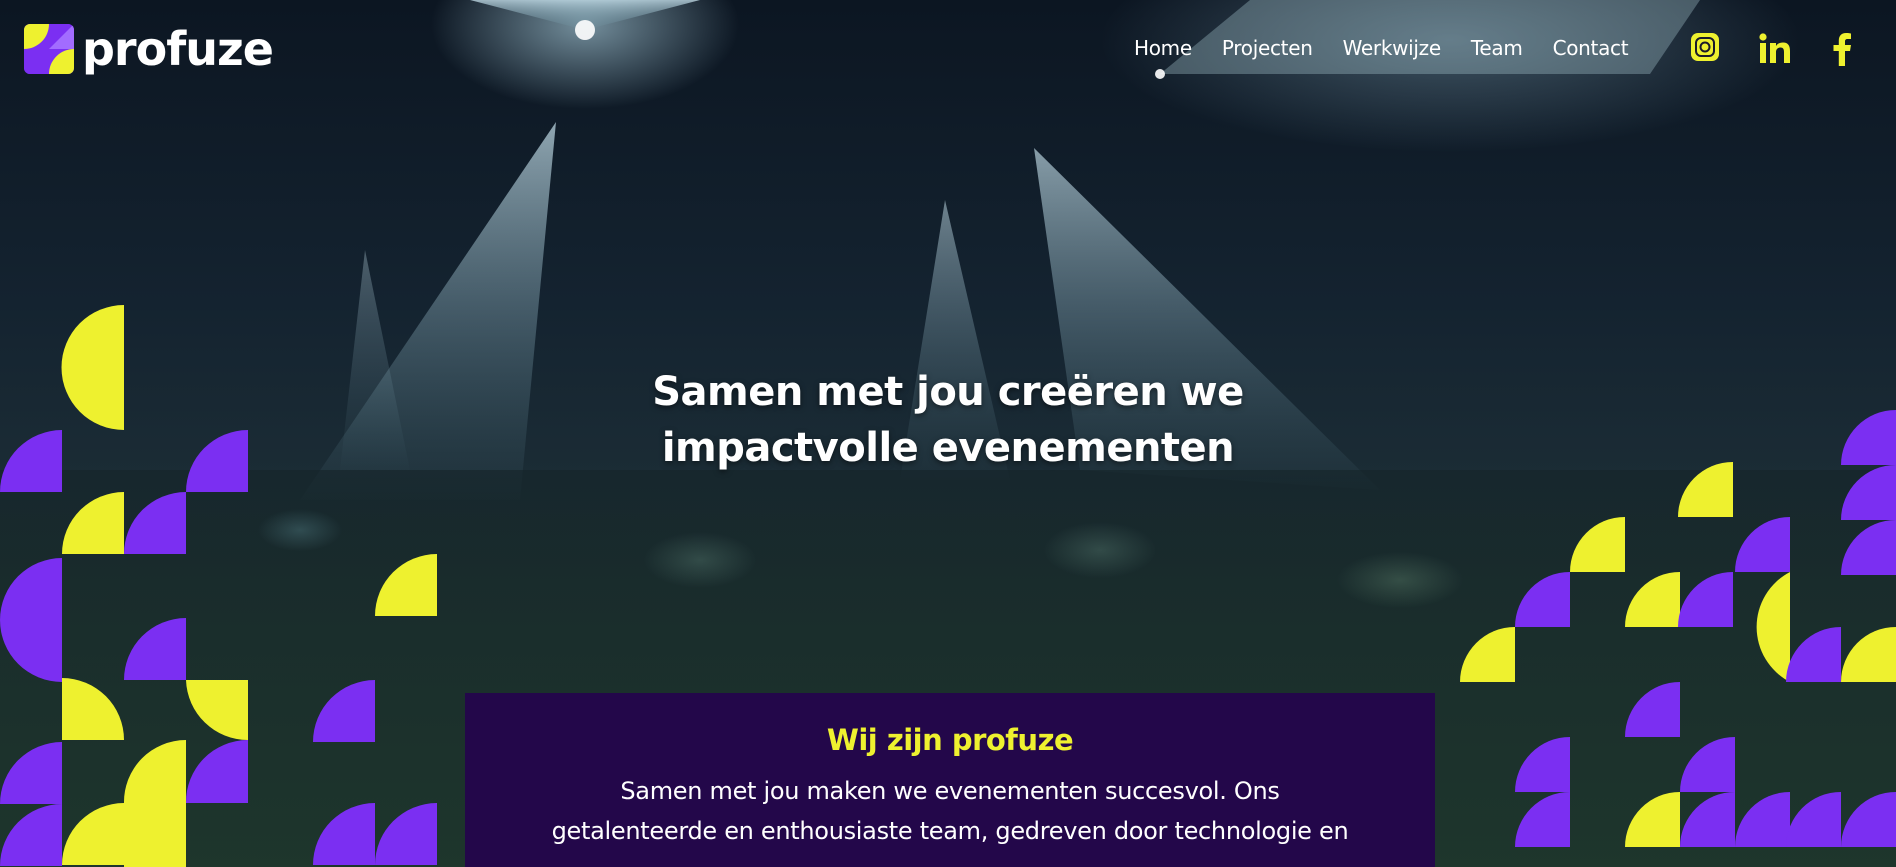  What do you see at coordinates (49, 49) in the screenshot?
I see `logo-mark-icon` at bounding box center [49, 49].